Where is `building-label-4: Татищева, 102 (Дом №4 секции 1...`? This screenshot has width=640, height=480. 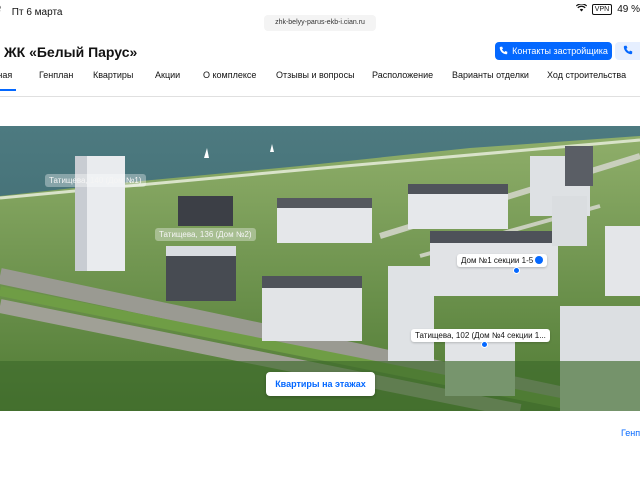
building-label-4: Татищева, 102 (Дом №4 секции 1... is located at coordinates (480, 335).